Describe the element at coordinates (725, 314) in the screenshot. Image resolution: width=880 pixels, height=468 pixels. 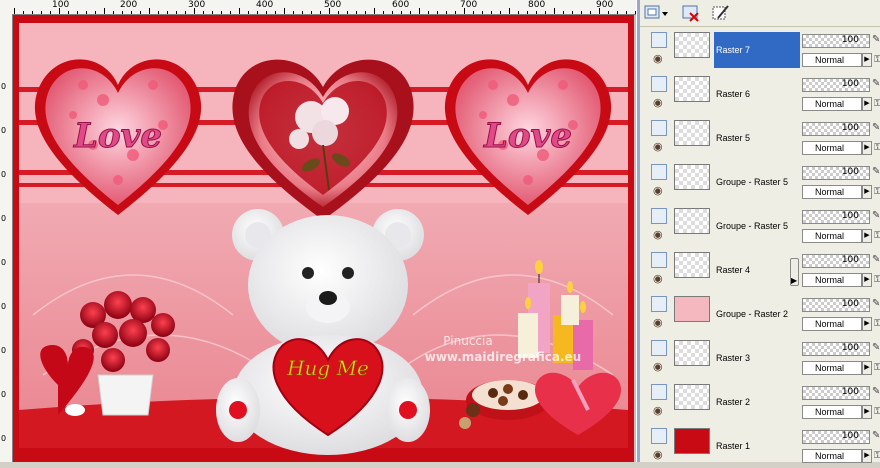
I see `layer-row: ◉ Groupe - Raster 2` at that location.